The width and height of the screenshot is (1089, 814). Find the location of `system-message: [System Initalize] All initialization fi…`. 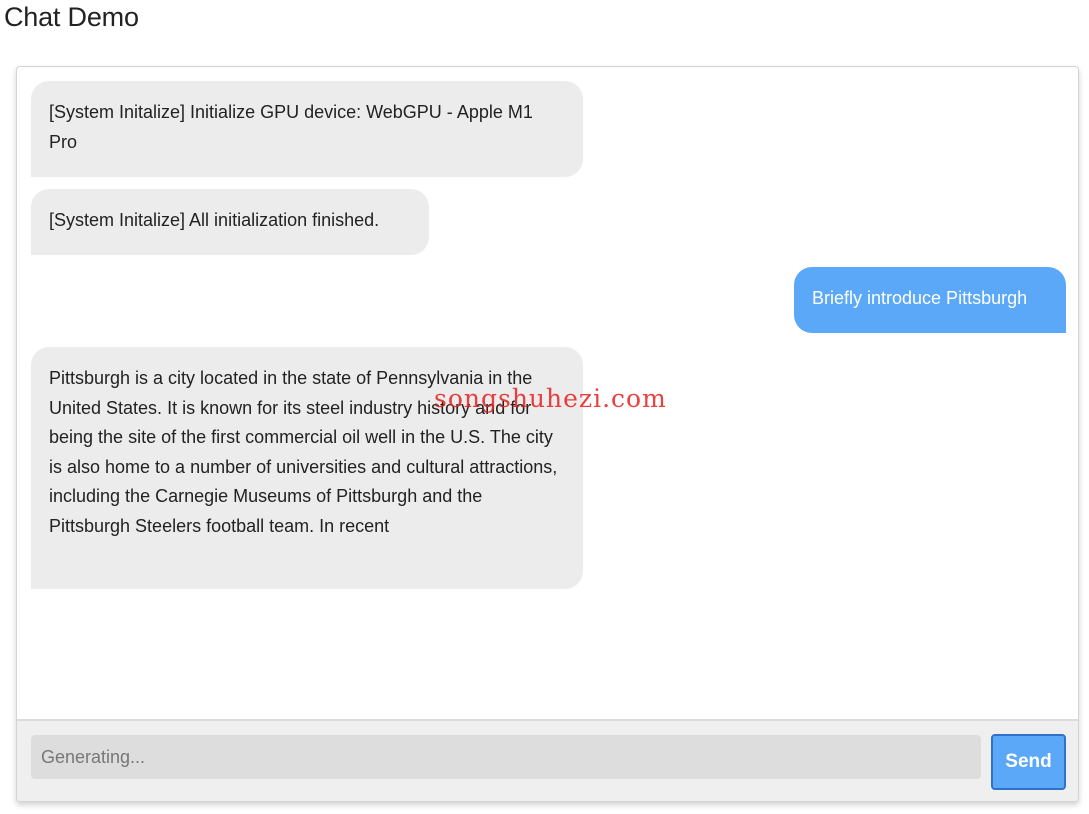

system-message: [System Initalize] All initialization fi… is located at coordinates (230, 222).